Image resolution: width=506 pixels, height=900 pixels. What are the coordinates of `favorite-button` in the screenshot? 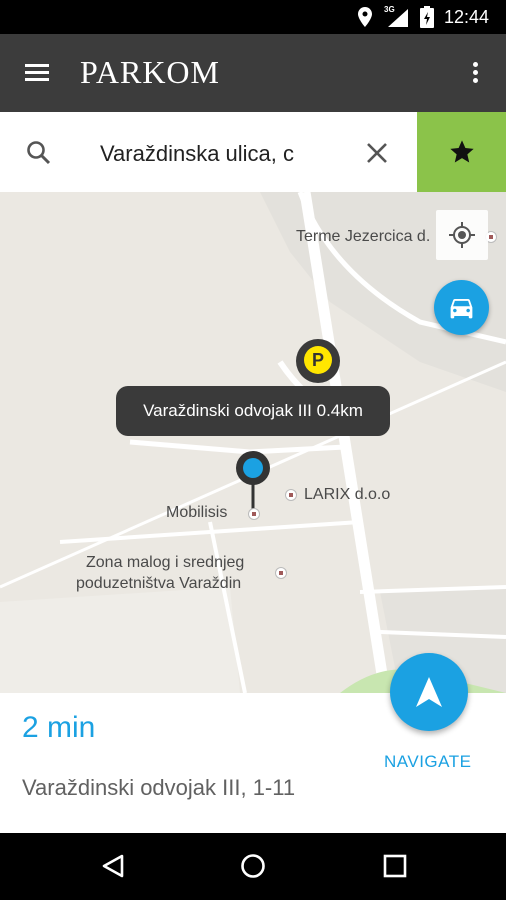 It's located at (461, 152).